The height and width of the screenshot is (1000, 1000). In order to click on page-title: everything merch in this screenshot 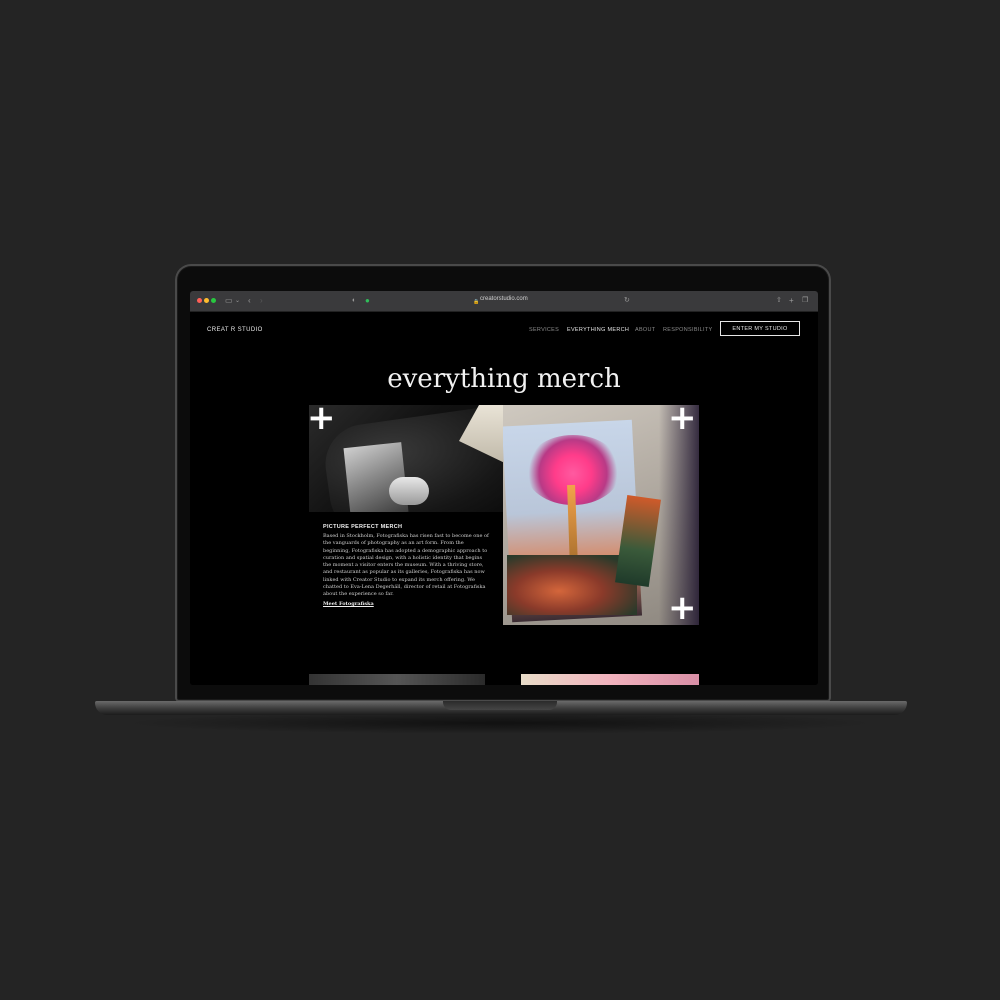, I will do `click(504, 379)`.